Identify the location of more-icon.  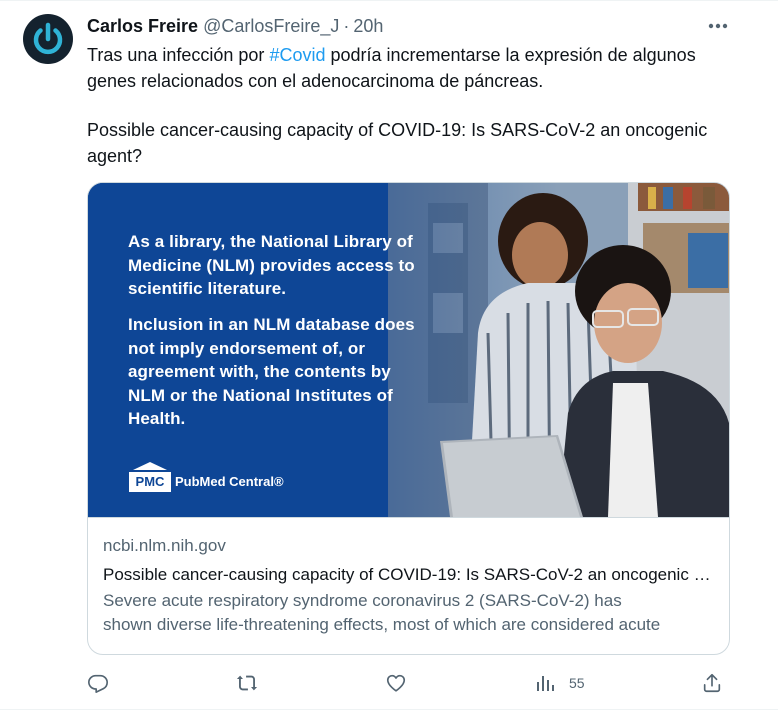
(718, 26).